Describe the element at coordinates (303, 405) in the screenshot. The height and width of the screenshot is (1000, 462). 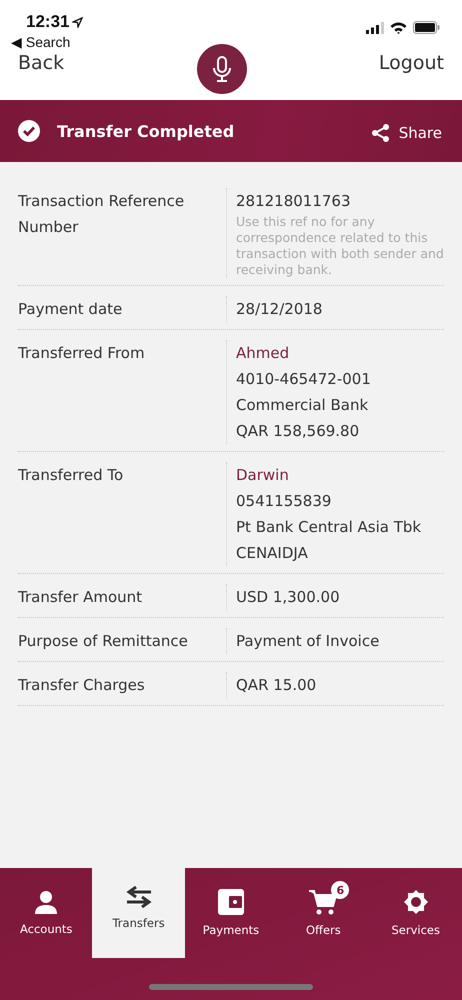
I see `detail-value: Commercial Bank` at that location.